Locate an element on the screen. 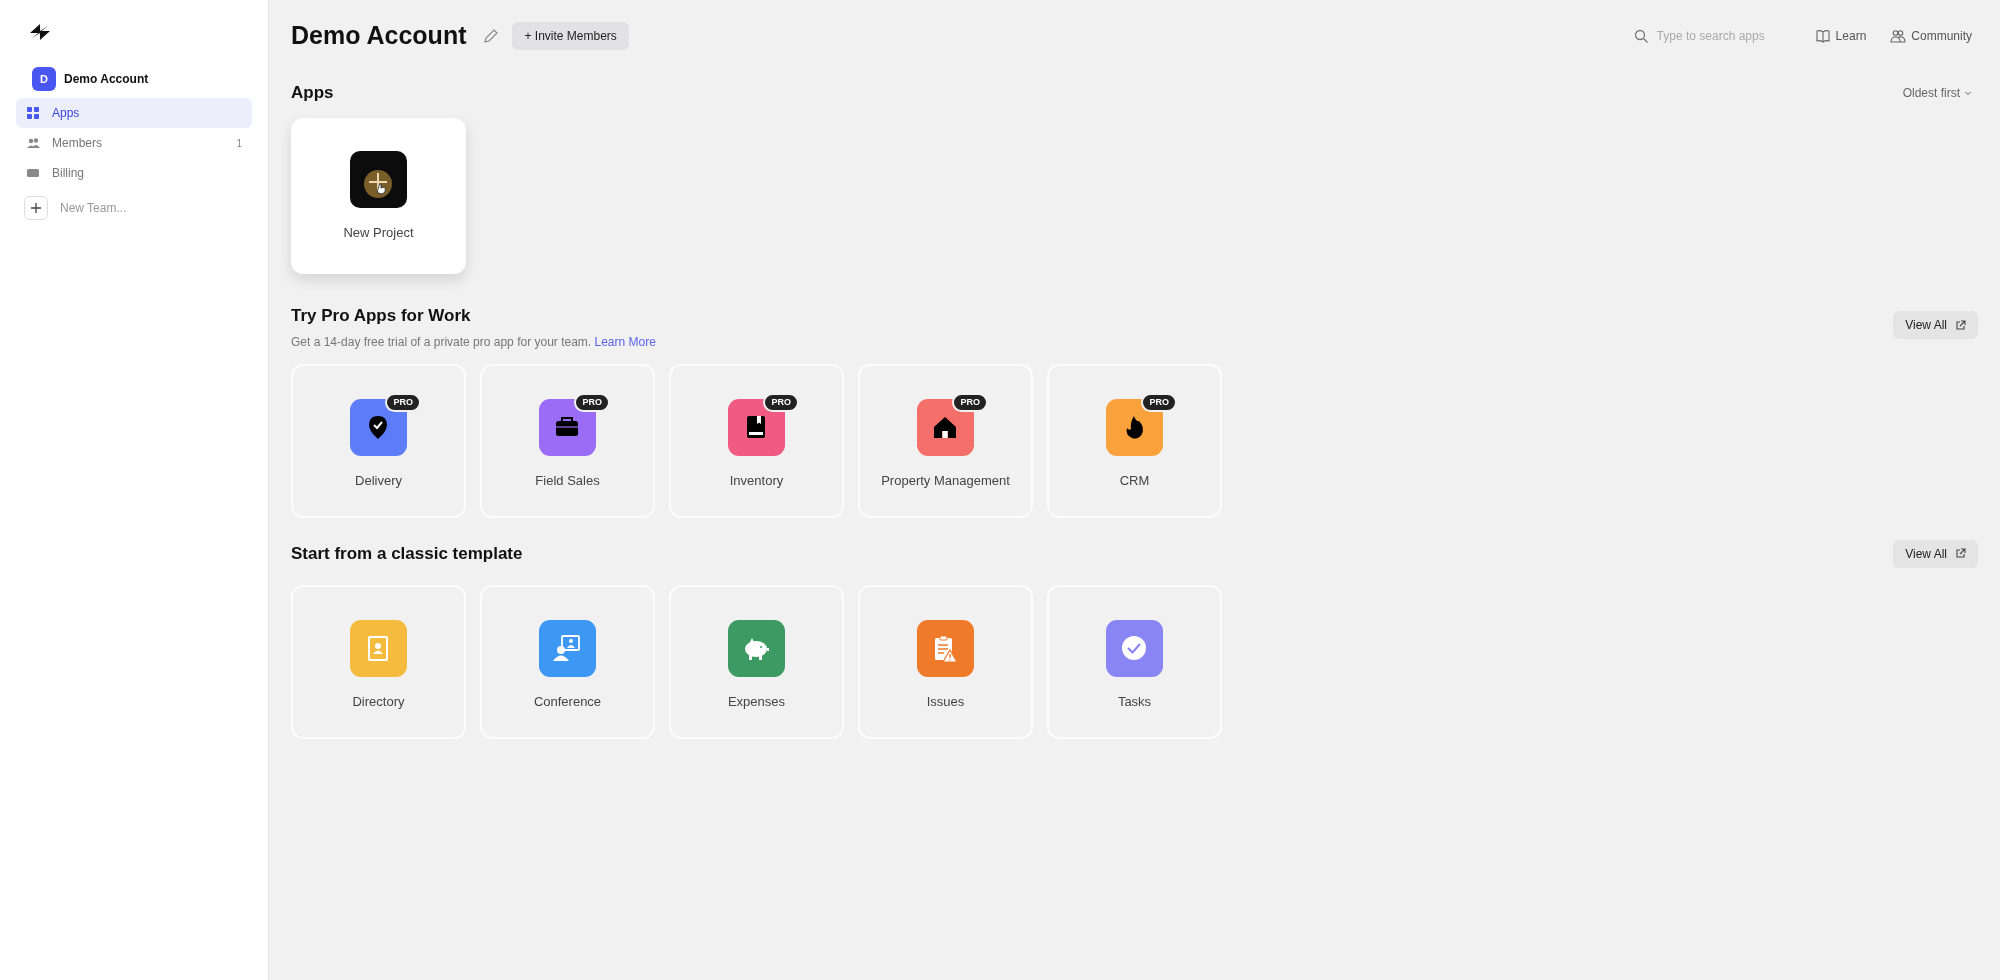  add-team-icon is located at coordinates (36, 208).